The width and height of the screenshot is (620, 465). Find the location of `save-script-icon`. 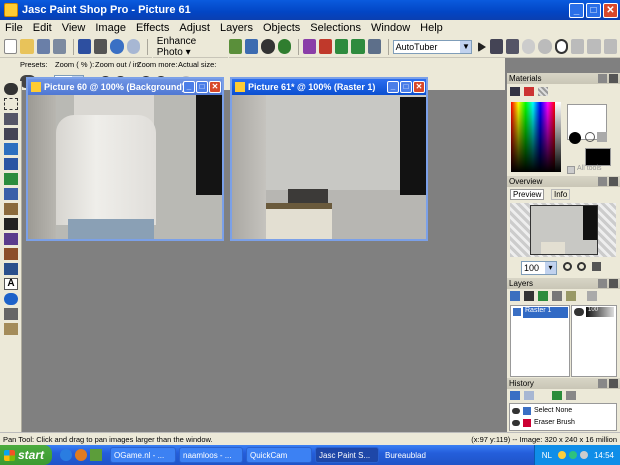

save-script-icon is located at coordinates (610, 46).